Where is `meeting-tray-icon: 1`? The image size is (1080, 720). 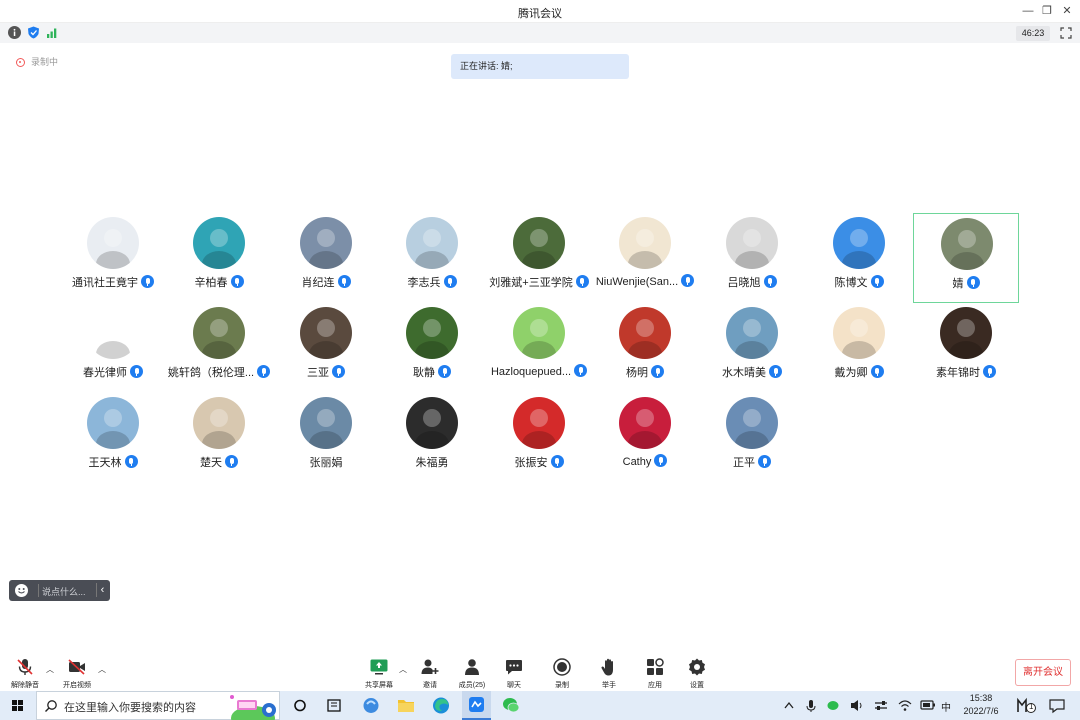 meeting-tray-icon: 1 is located at coordinates (1027, 705).